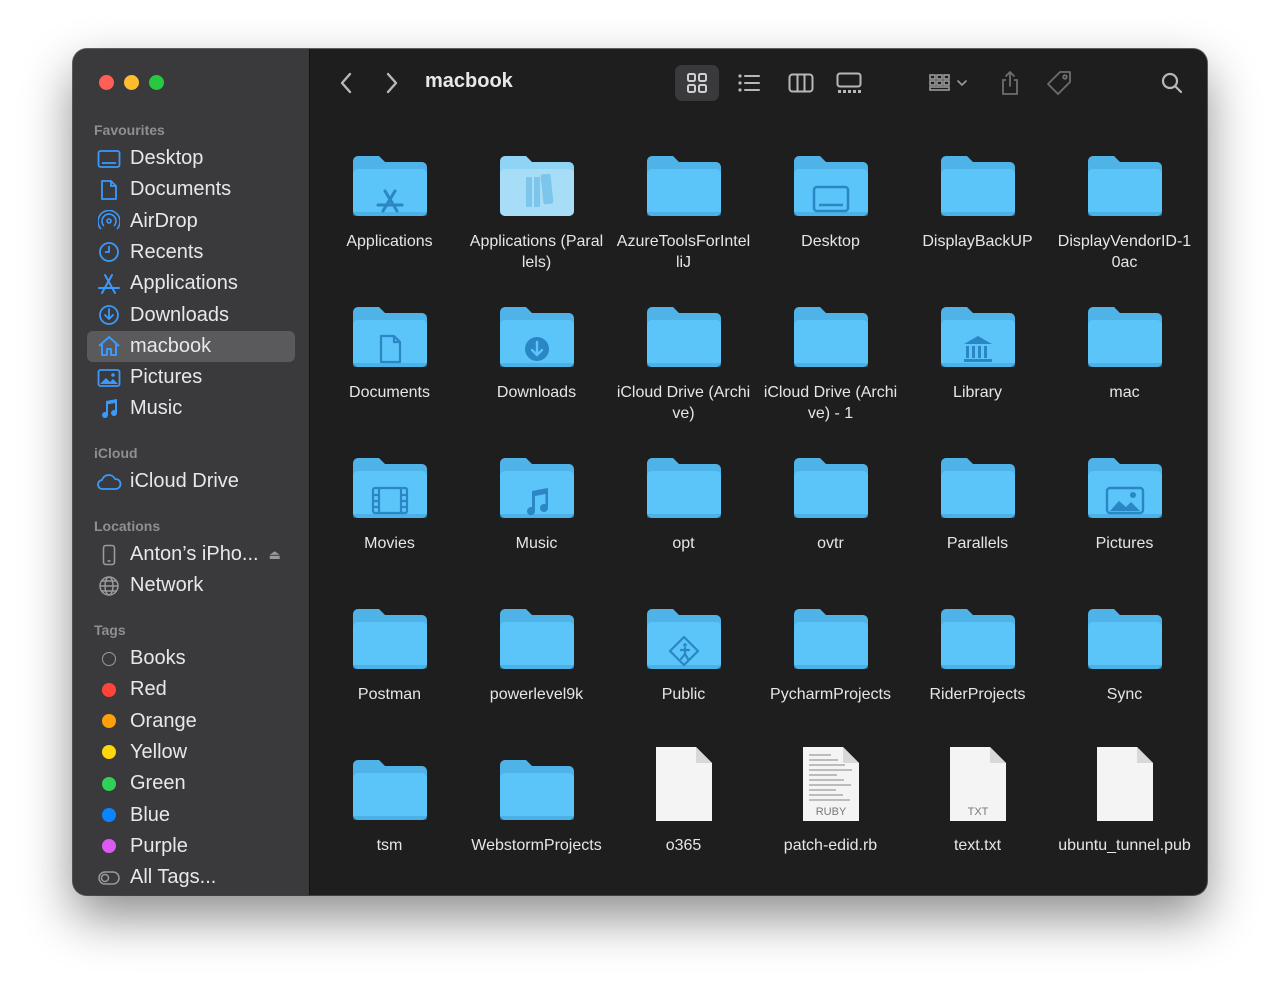  What do you see at coordinates (191, 815) in the screenshot?
I see `sidebar-item-blue: Blue` at bounding box center [191, 815].